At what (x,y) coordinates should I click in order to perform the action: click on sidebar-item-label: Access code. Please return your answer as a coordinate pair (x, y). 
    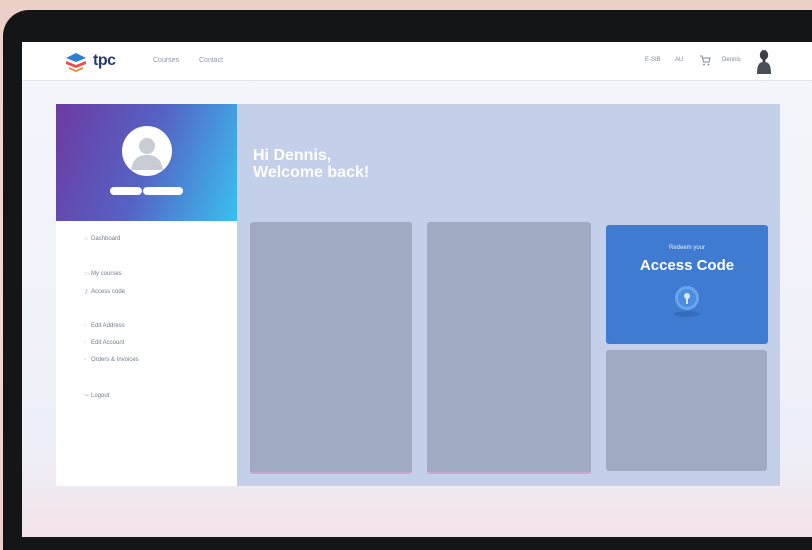
    Looking at the image, I should click on (108, 292).